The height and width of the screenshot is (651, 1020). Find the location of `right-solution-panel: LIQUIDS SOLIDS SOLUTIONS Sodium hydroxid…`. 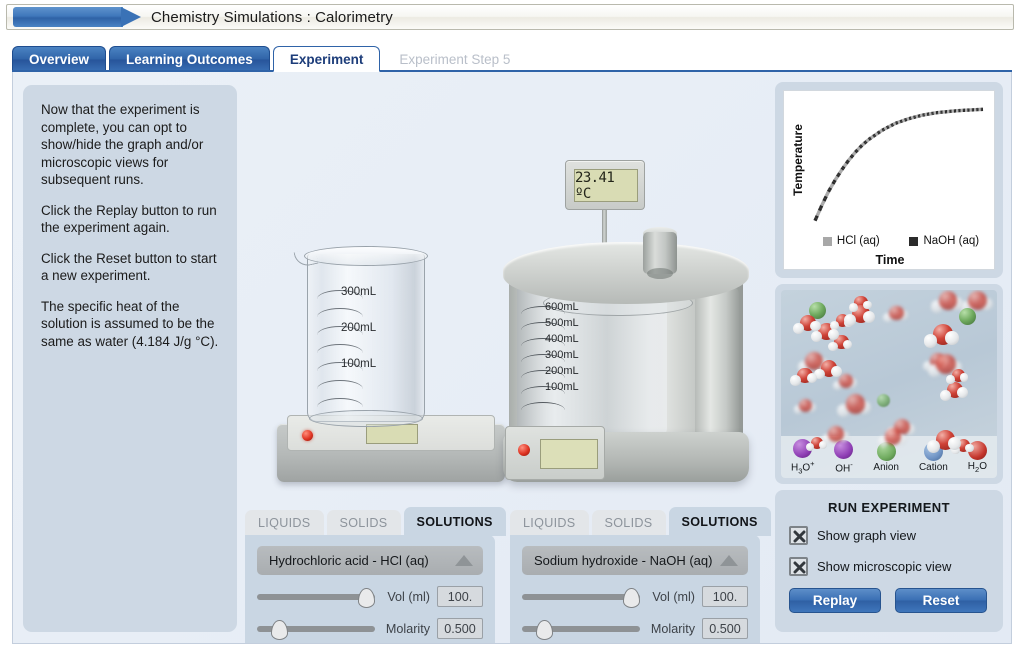

right-solution-panel: LIQUIDS SOLIDS SOLUTIONS Sodium hydroxid… is located at coordinates (640, 574).